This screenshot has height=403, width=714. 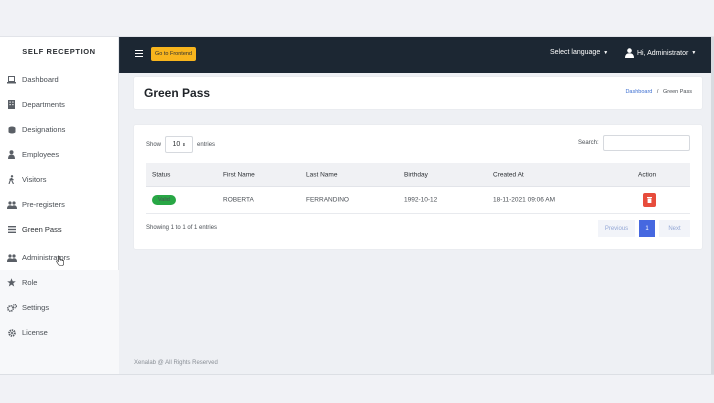 I want to click on column-header-first-name: First Name, so click(x=239, y=174).